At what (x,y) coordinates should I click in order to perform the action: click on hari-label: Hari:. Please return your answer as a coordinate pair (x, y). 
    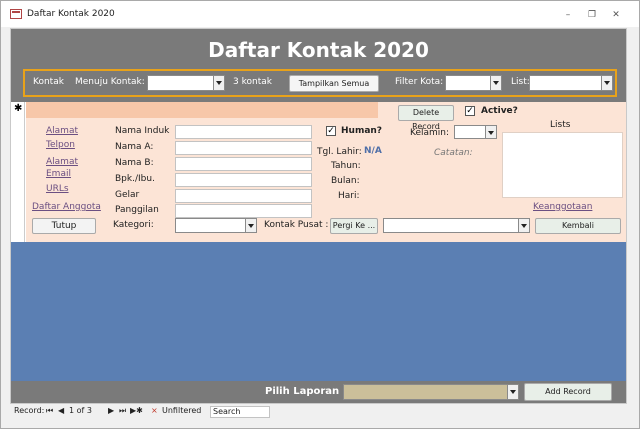
    Looking at the image, I should click on (349, 196).